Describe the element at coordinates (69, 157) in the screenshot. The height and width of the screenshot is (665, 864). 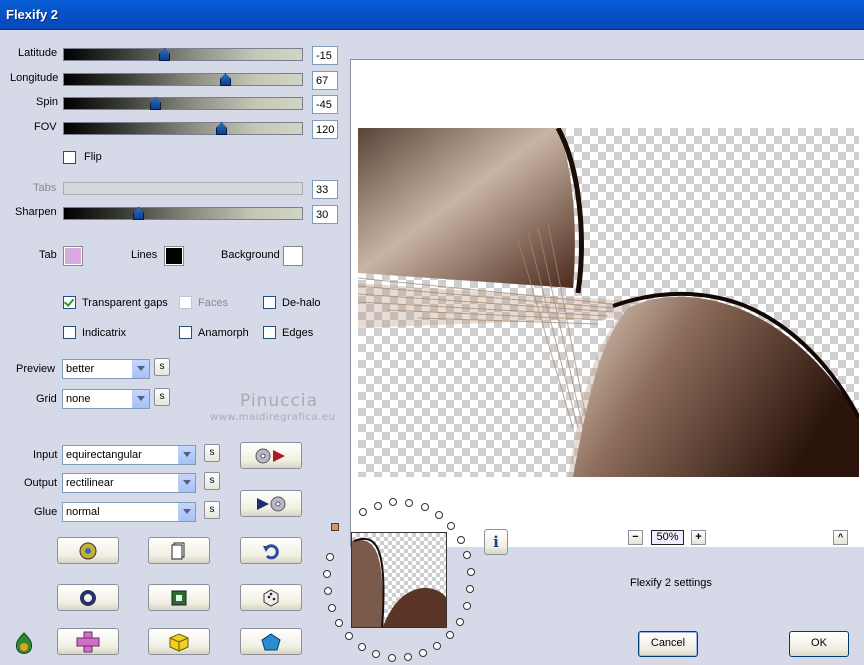
I see `flip-checkbox` at that location.